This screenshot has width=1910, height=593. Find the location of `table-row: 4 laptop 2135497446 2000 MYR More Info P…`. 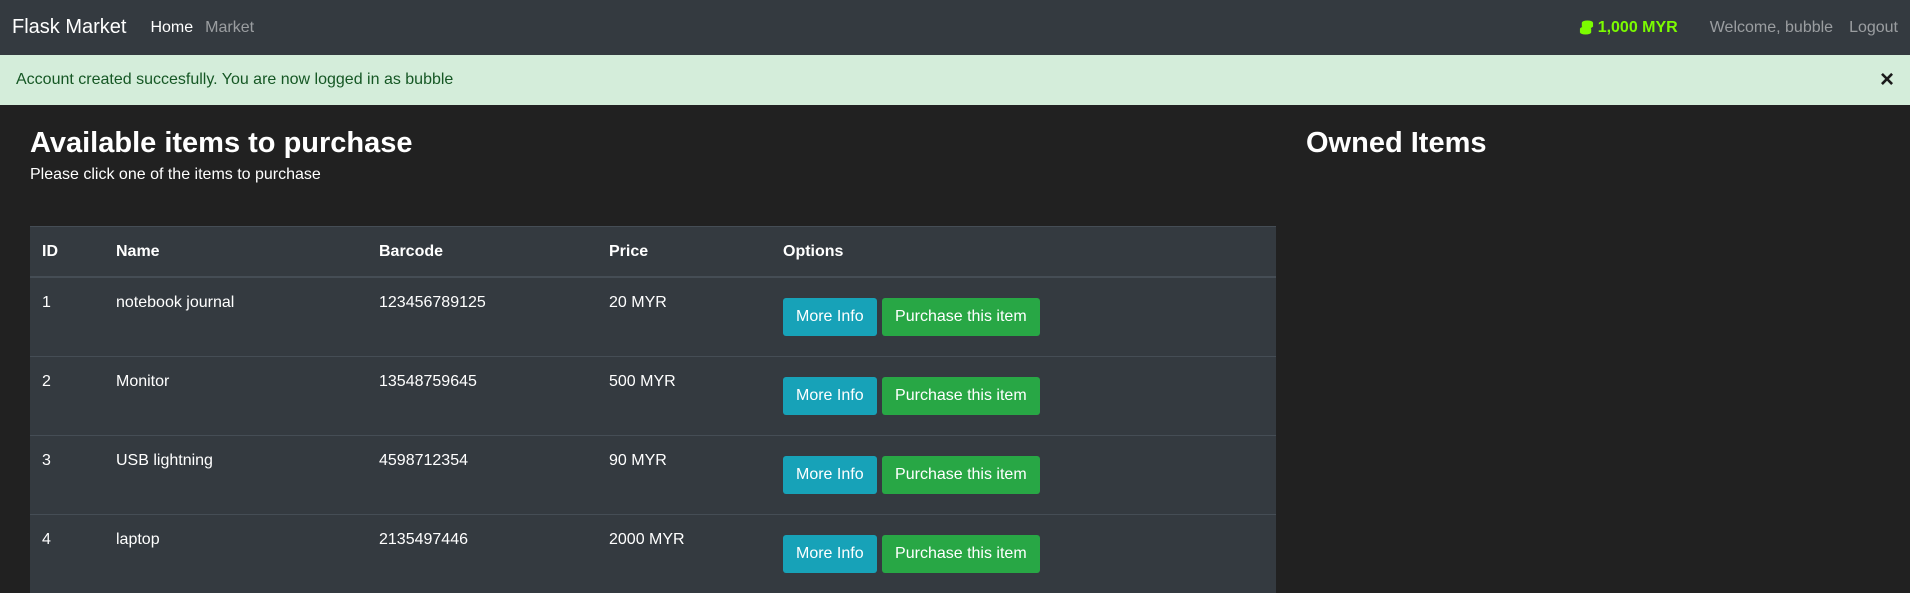

table-row: 4 laptop 2135497446 2000 MYR More Info P… is located at coordinates (653, 554).